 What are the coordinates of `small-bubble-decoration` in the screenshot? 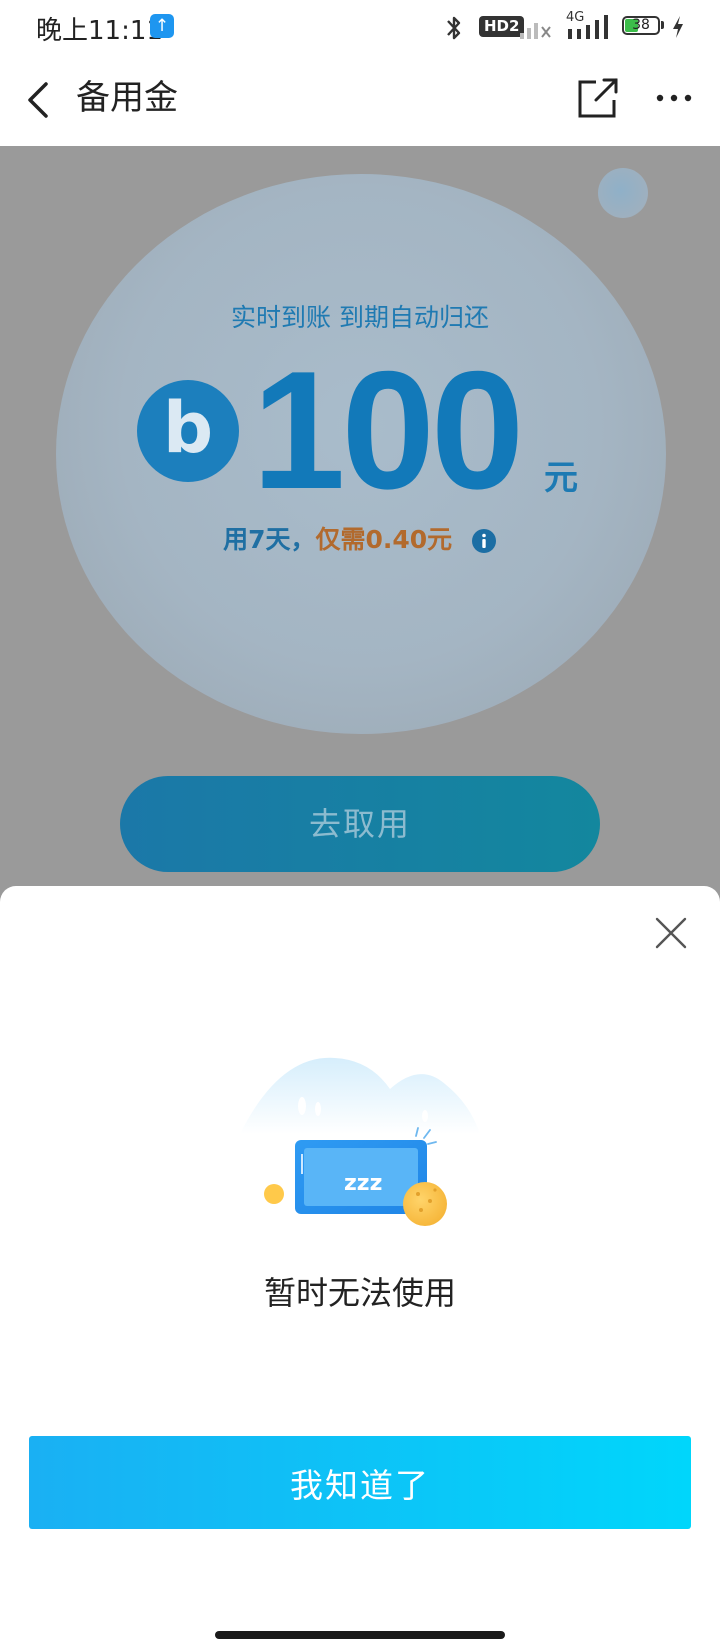 It's located at (623, 193).